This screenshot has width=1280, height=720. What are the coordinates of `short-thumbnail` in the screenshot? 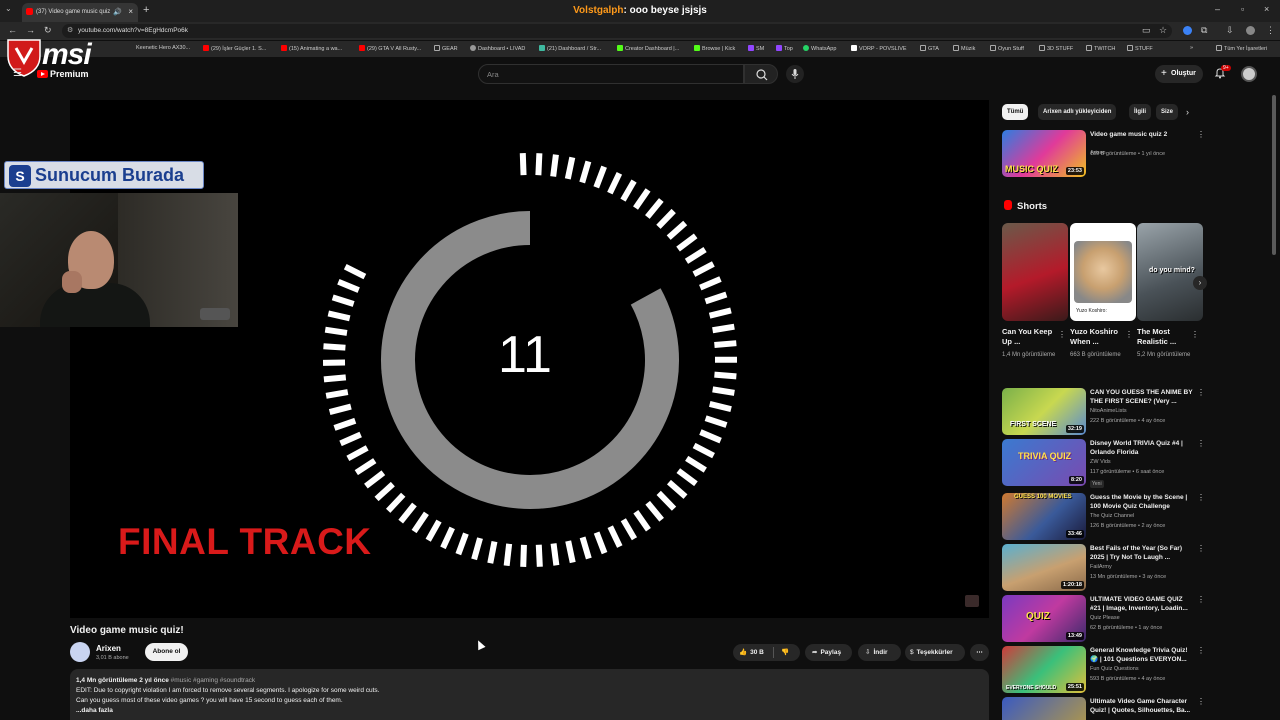 It's located at (1035, 272).